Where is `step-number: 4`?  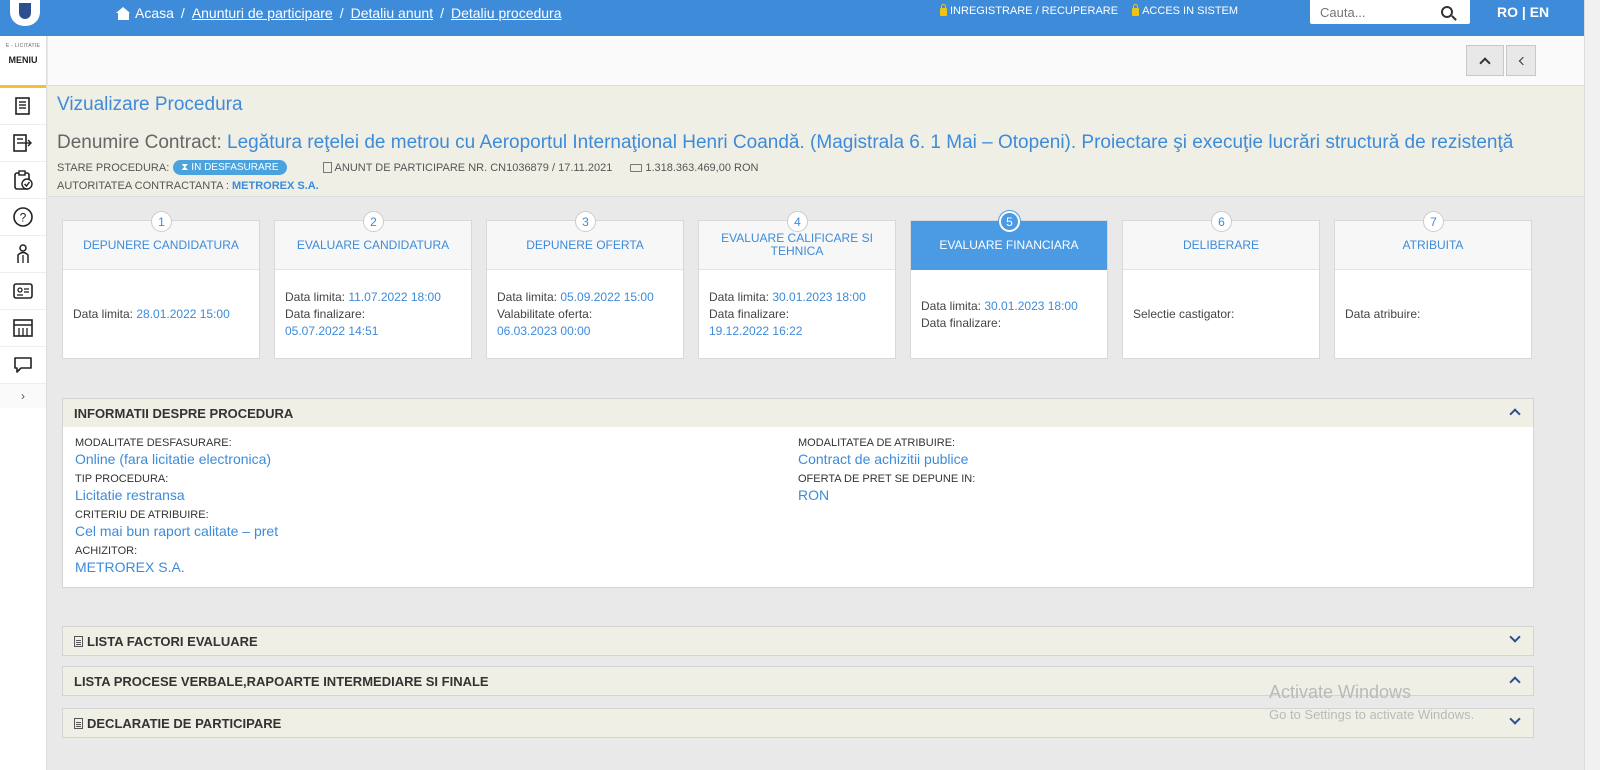
step-number: 4 is located at coordinates (797, 221).